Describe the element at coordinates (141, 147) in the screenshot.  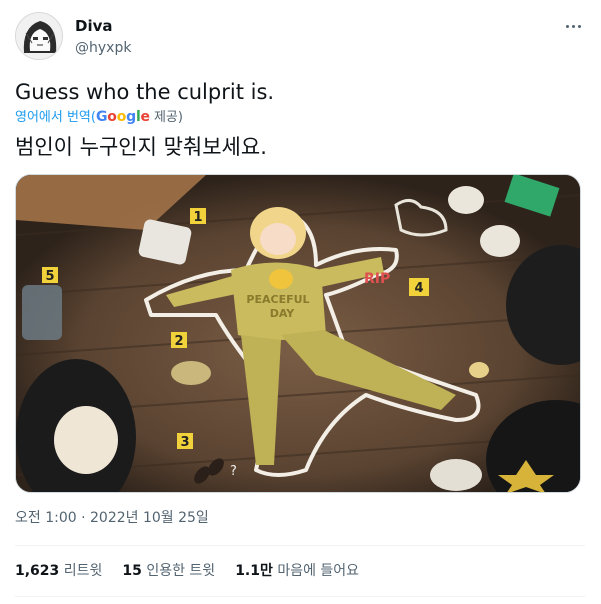
I see `translated-text: 범인이 누구인지 맞춰보세요.` at that location.